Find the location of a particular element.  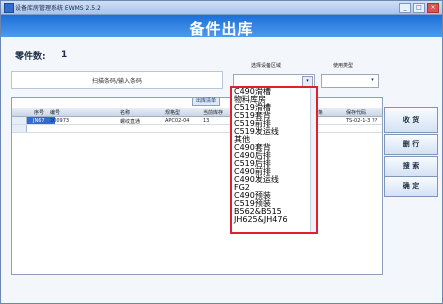

minimize-button: _ is located at coordinates (405, 8).